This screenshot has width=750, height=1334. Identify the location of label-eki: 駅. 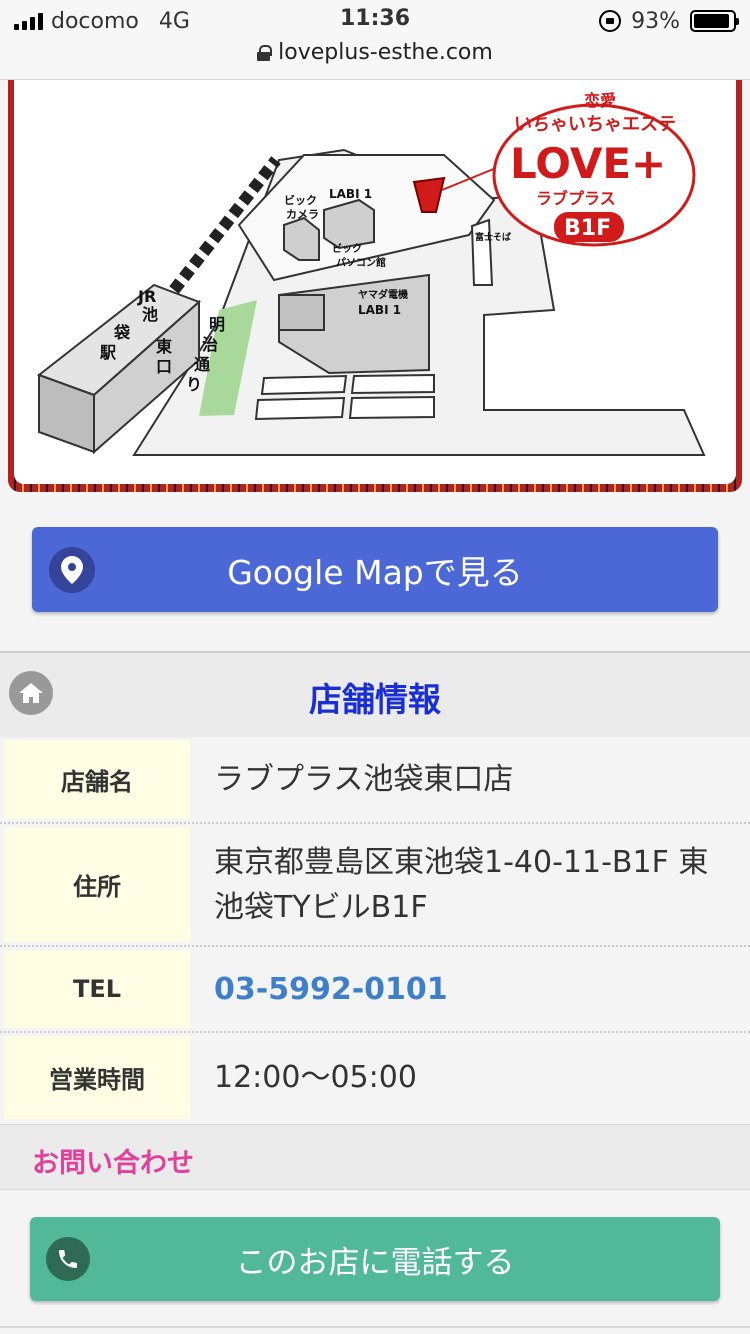
(108, 352).